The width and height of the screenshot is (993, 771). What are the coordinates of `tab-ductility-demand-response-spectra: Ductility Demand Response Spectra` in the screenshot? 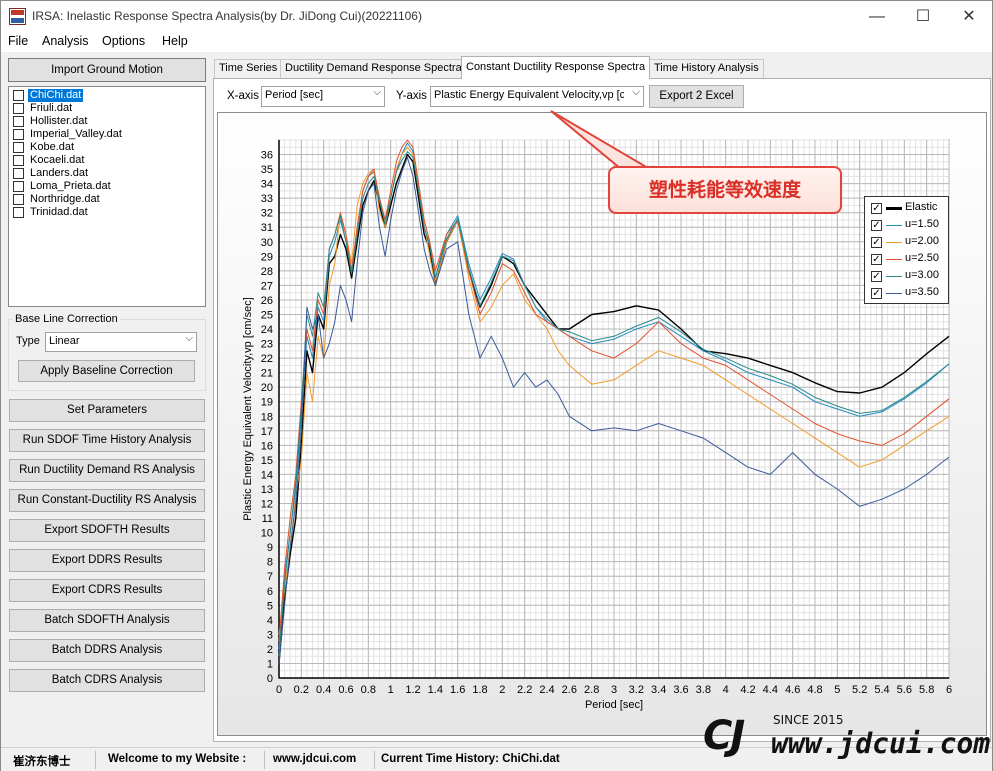 It's located at (373, 68).